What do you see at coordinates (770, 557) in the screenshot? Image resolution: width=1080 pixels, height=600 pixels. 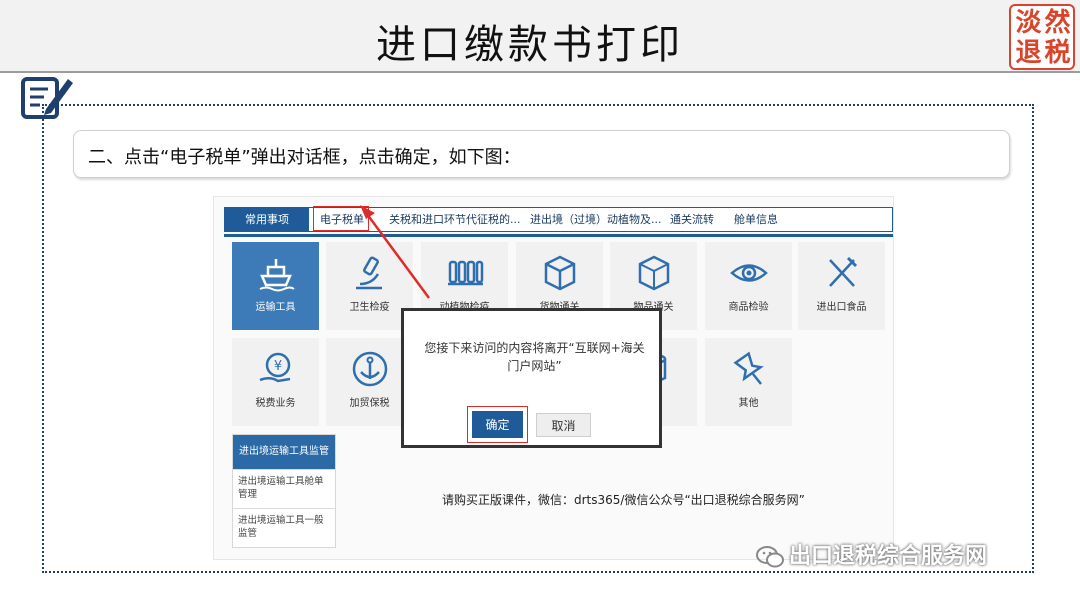 I see `wechat-icon` at bounding box center [770, 557].